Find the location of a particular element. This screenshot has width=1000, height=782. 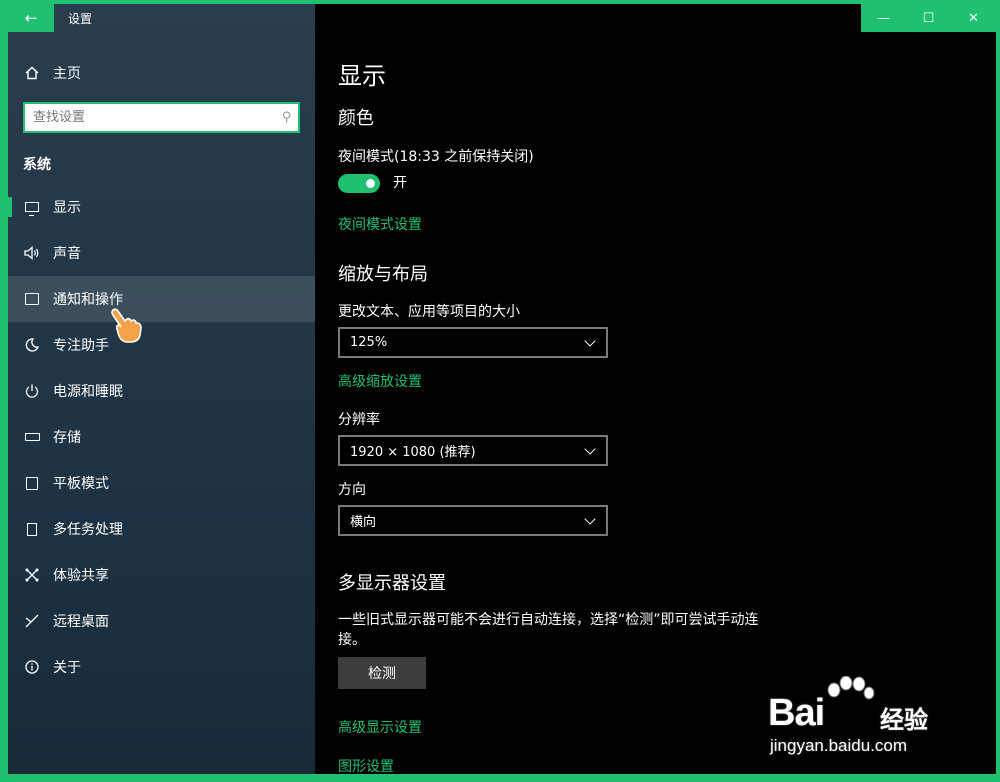

orientation-dropdown: 横向 is located at coordinates (473, 520).